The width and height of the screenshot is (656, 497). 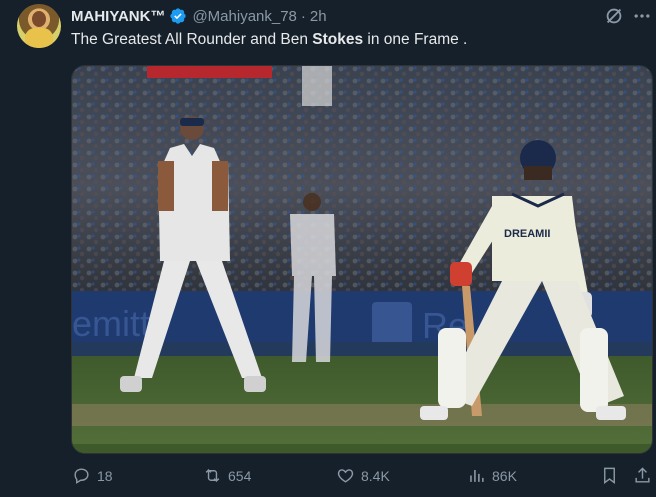 What do you see at coordinates (328, 479) in the screenshot?
I see `action-bar: 18 654 8.4K 86K` at bounding box center [328, 479].